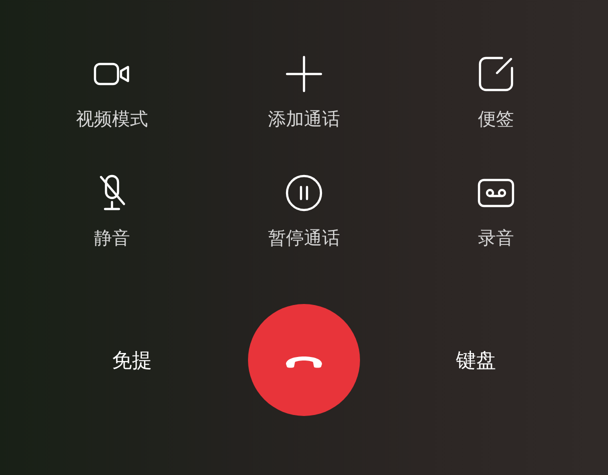 The width and height of the screenshot is (608, 475). I want to click on plus-icon, so click(304, 74).